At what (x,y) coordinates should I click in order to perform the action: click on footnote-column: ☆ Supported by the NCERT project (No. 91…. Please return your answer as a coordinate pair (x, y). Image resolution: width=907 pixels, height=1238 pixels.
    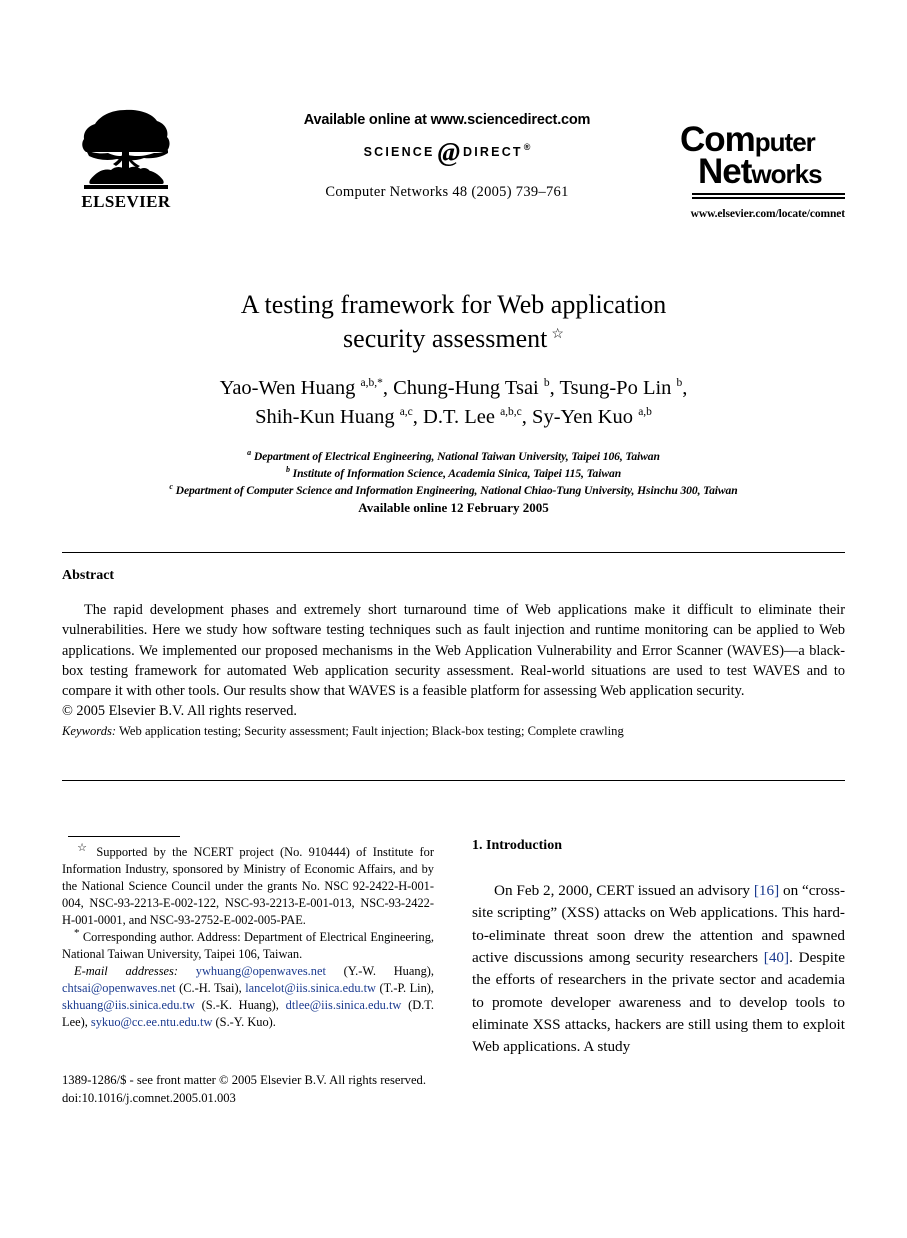
    Looking at the image, I should click on (248, 936).